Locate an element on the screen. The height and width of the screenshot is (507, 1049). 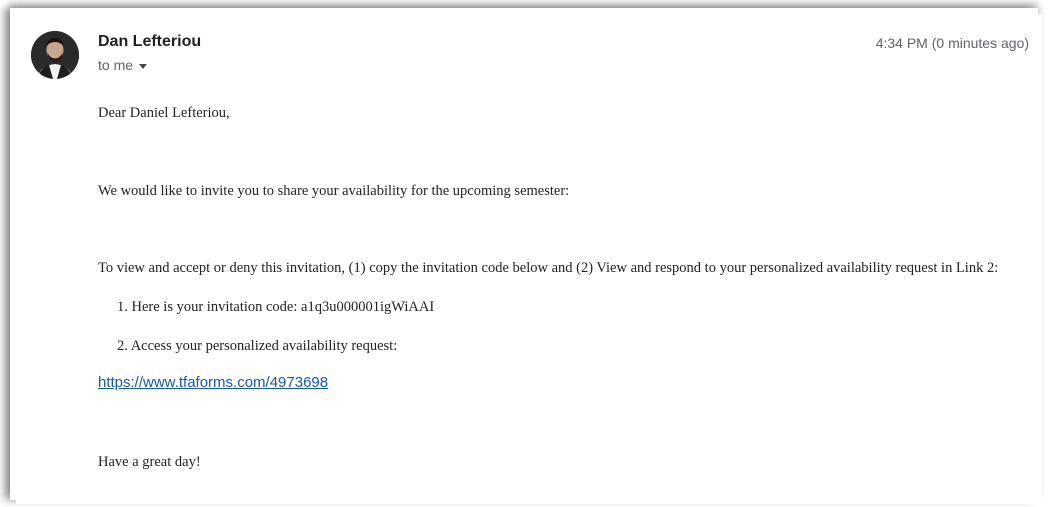
sender-avatar is located at coordinates (55, 55).